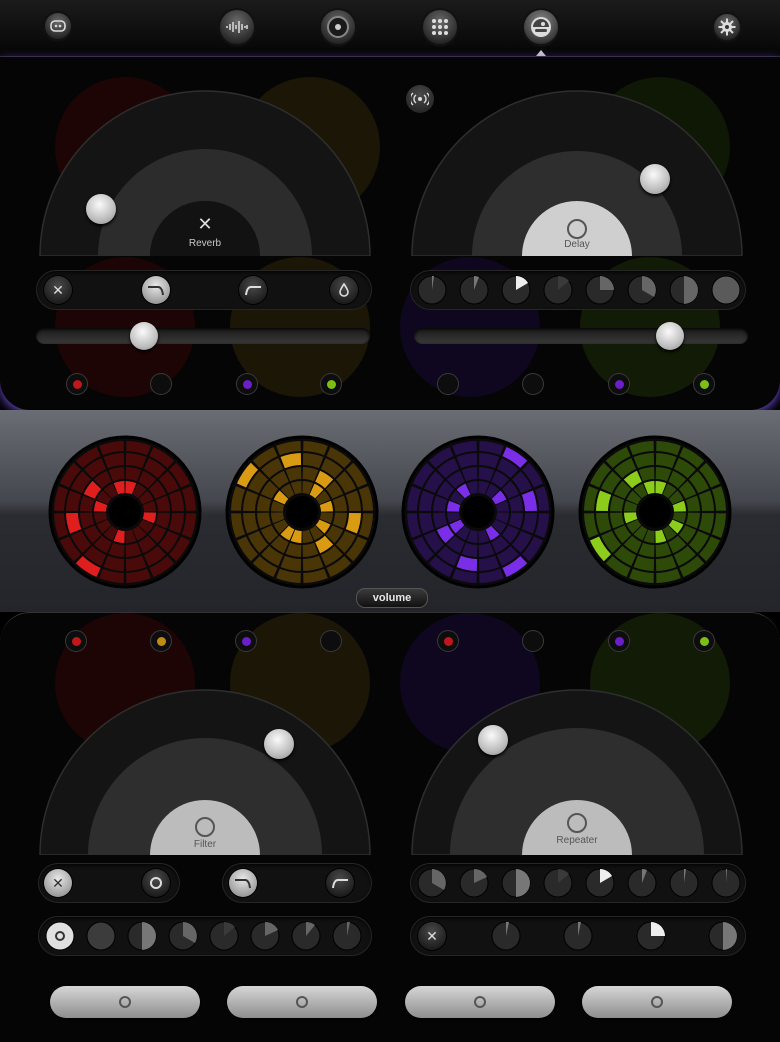  What do you see at coordinates (302, 512) in the screenshot?
I see `channel-wheel-orange` at bounding box center [302, 512].